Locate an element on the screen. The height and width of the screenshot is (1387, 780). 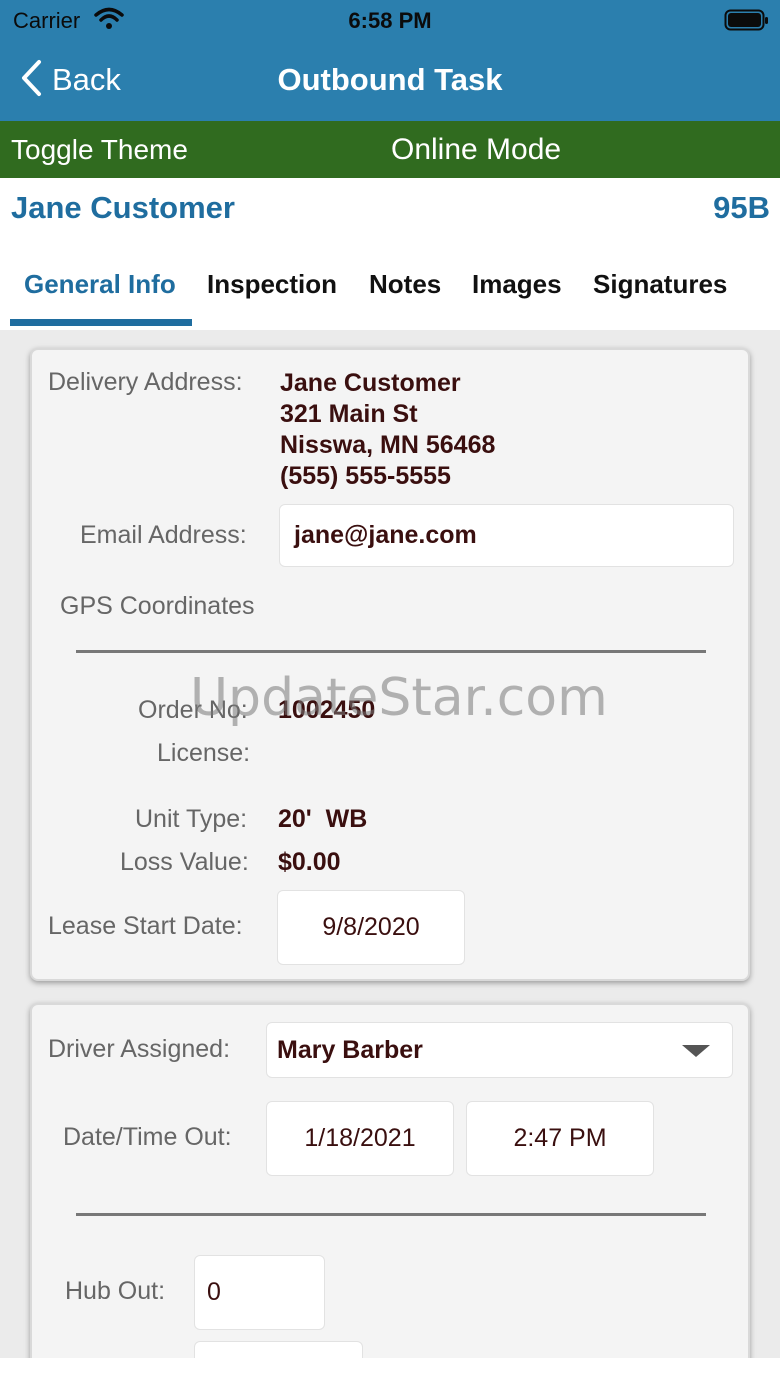
email-value: jane@jane.com is located at coordinates (385, 535).